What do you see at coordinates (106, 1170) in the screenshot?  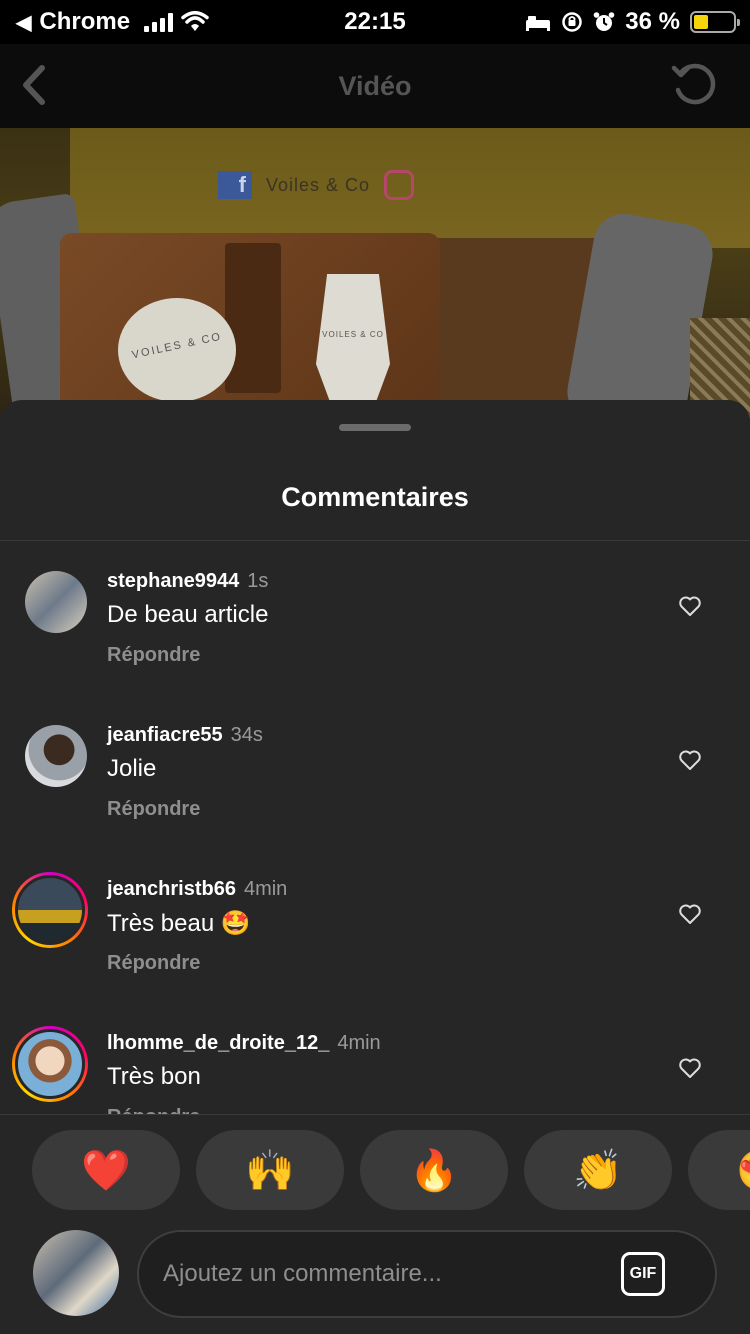 I see `emoji-heart-button: ❤️` at bounding box center [106, 1170].